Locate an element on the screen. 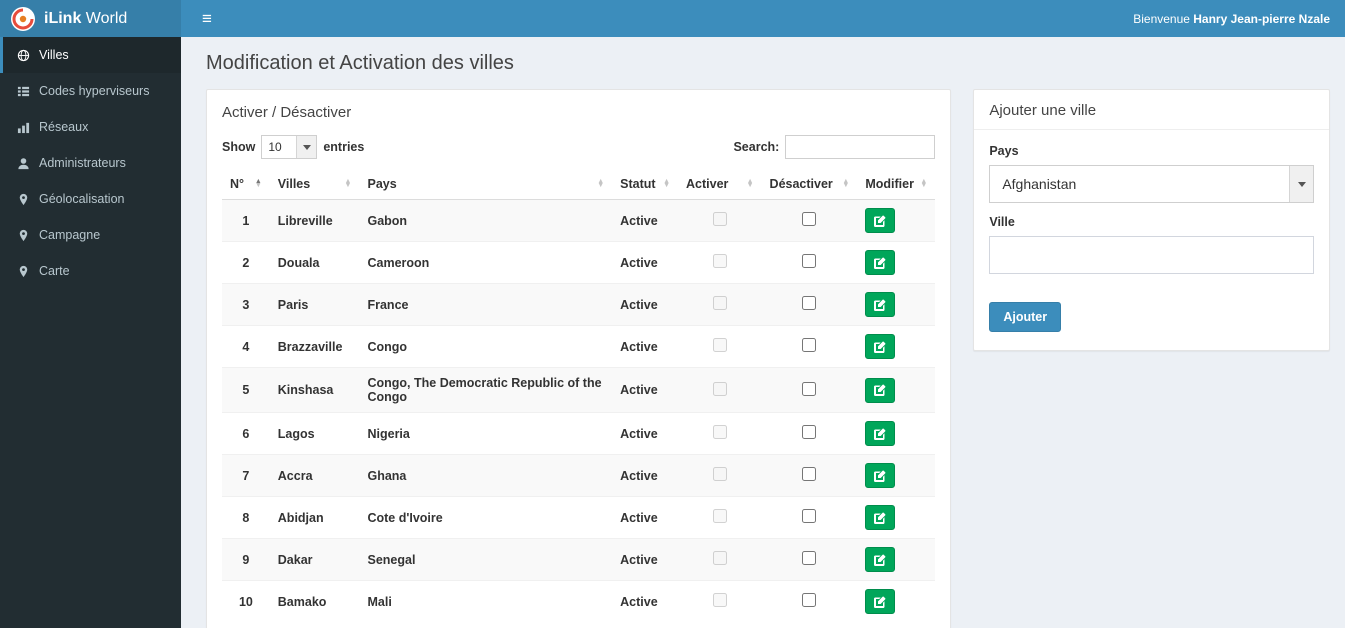 This screenshot has width=1345, height=628. sidebar-item-villes: Villes is located at coordinates (90, 55).